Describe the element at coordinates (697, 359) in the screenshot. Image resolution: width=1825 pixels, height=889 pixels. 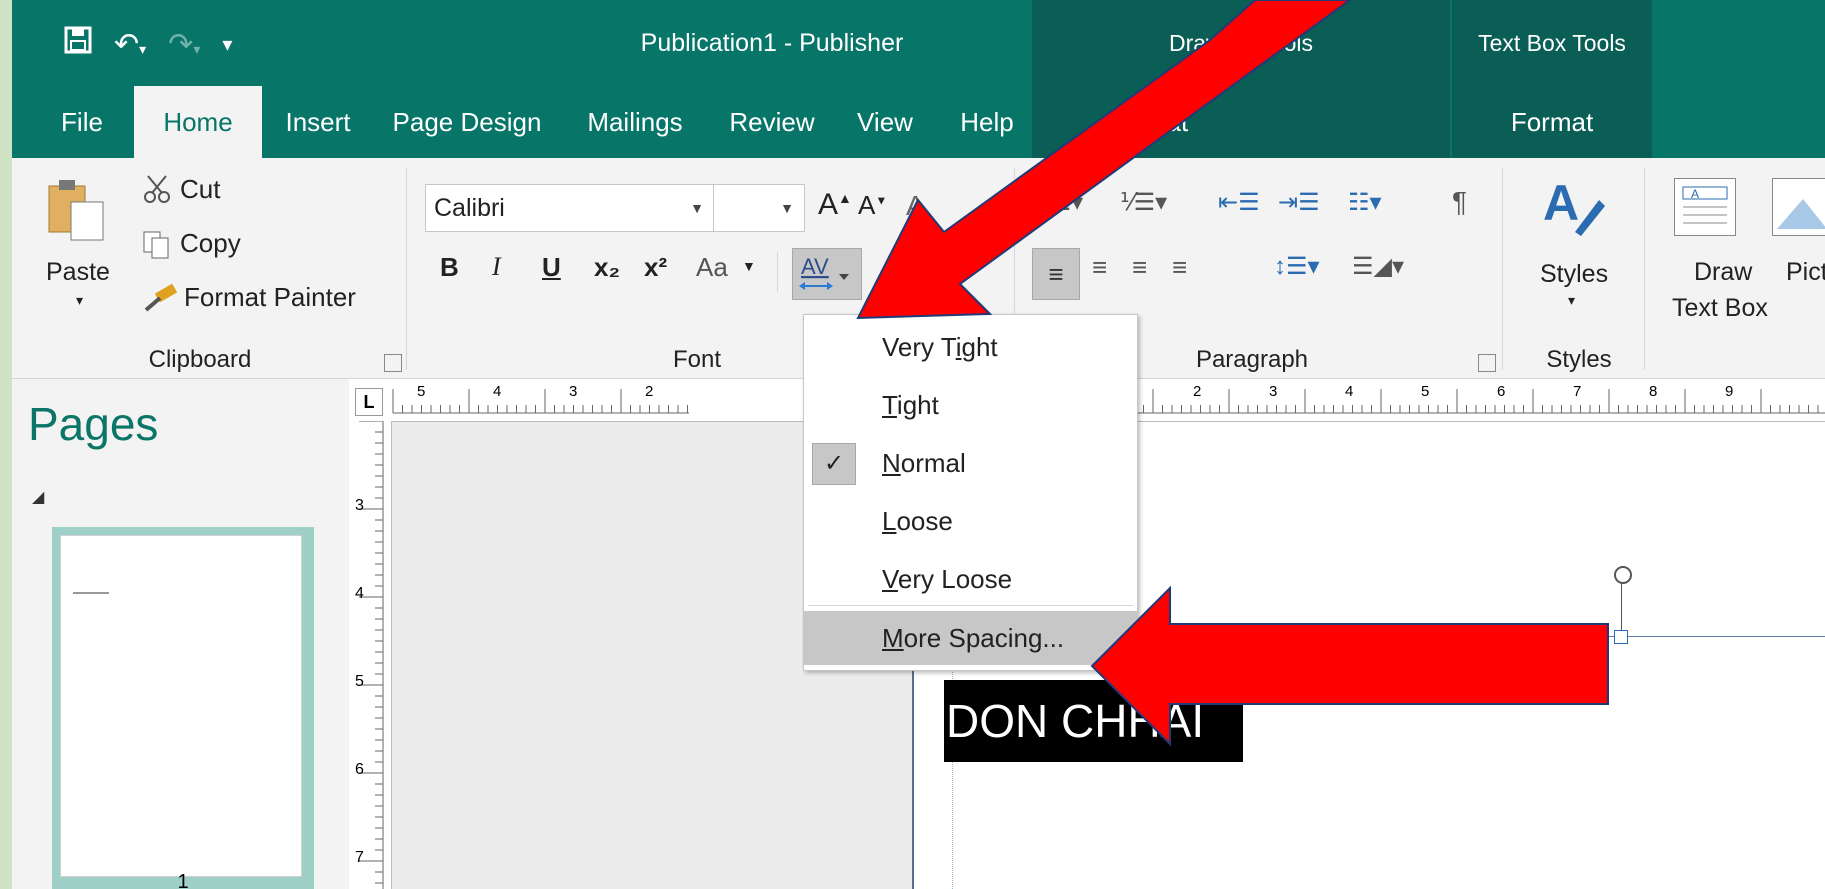
I see `font-group-label: Font` at that location.